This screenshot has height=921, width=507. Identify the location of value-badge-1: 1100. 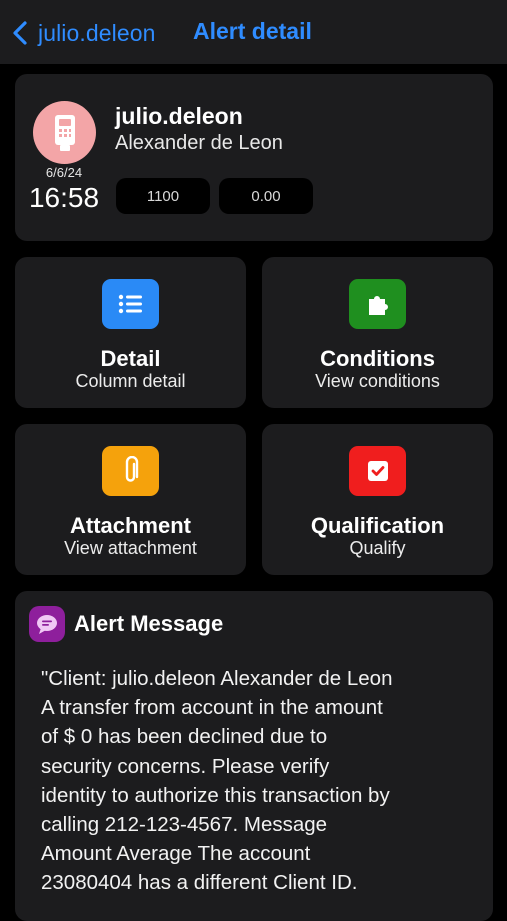
(163, 196).